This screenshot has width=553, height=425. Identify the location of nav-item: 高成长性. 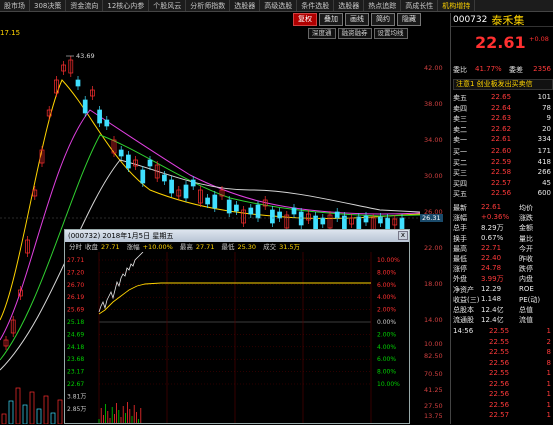
(420, 5).